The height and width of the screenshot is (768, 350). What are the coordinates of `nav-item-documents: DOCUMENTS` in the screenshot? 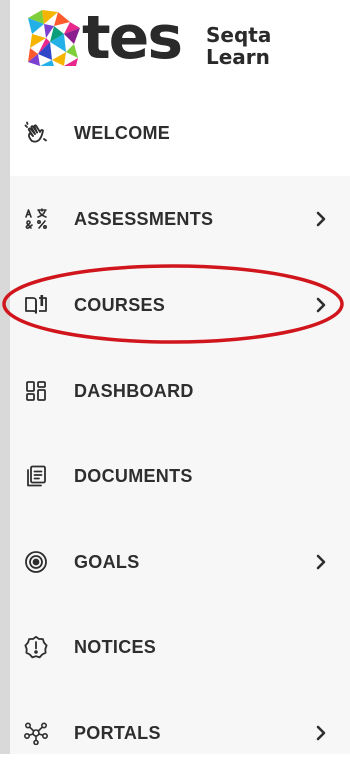 It's located at (180, 476).